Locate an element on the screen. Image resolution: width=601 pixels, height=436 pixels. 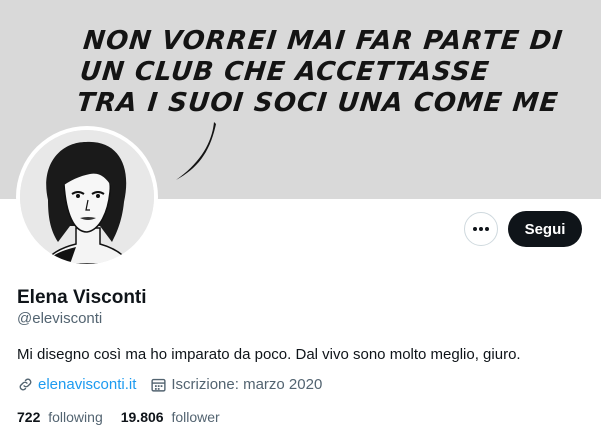
profile-meta: elenavisconti.it Iscrizione: marzo 2020 is located at coordinates (169, 384).